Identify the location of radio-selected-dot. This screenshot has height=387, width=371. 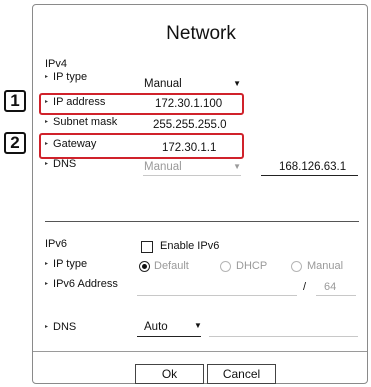
(144, 266).